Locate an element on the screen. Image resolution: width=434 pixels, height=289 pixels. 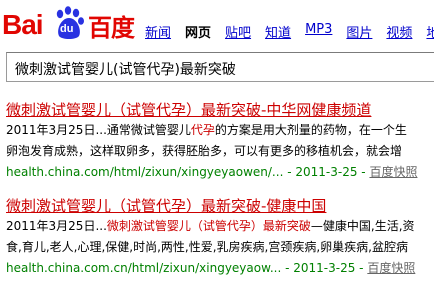
logo-text-du: du is located at coordinates (67, 29).